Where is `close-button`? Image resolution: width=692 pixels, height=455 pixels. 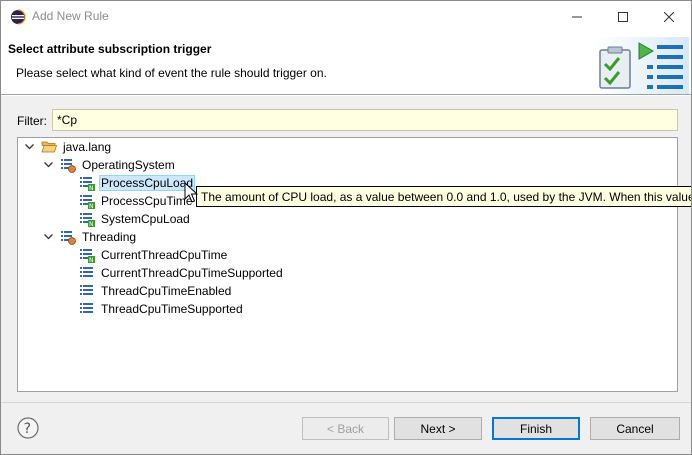 close-button is located at coordinates (668, 16).